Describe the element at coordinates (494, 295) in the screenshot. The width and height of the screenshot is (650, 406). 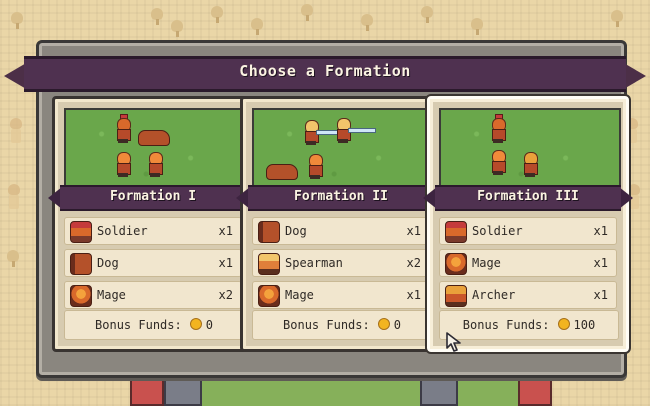
I see `unit-name: Archer` at that location.